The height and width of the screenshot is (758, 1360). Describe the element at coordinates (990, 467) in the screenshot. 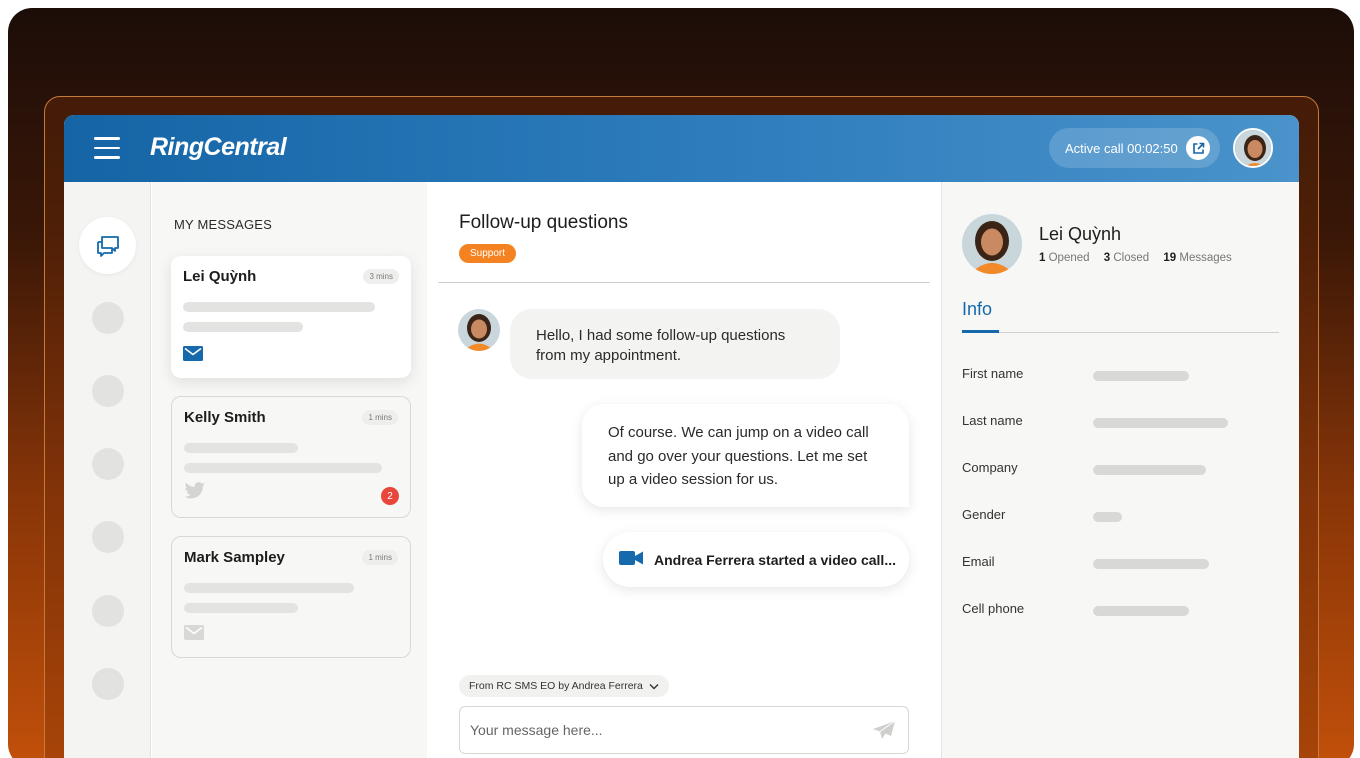

I see `field-label-company: Company` at that location.